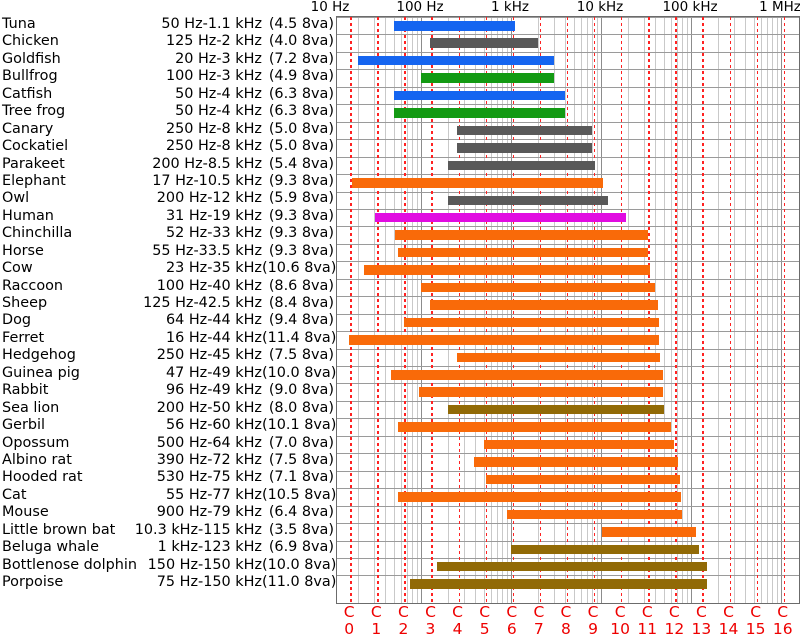  What do you see at coordinates (213, 233) in the screenshot?
I see `frequency-range-text: 52 Hz-33 kHz` at bounding box center [213, 233].